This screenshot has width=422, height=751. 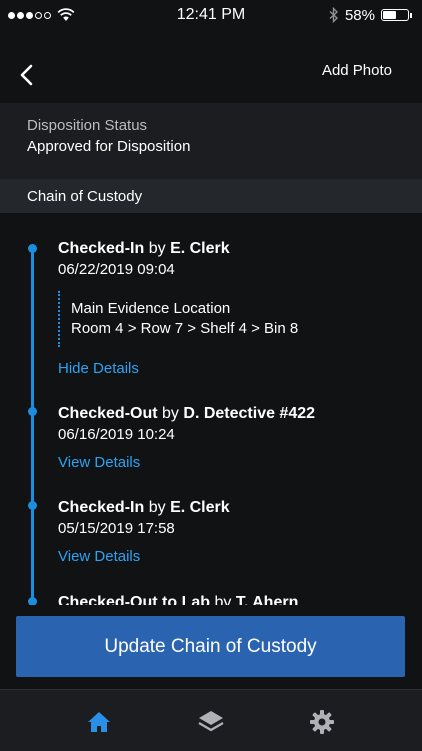 I want to click on chevron-left-icon, so click(x=26, y=75).